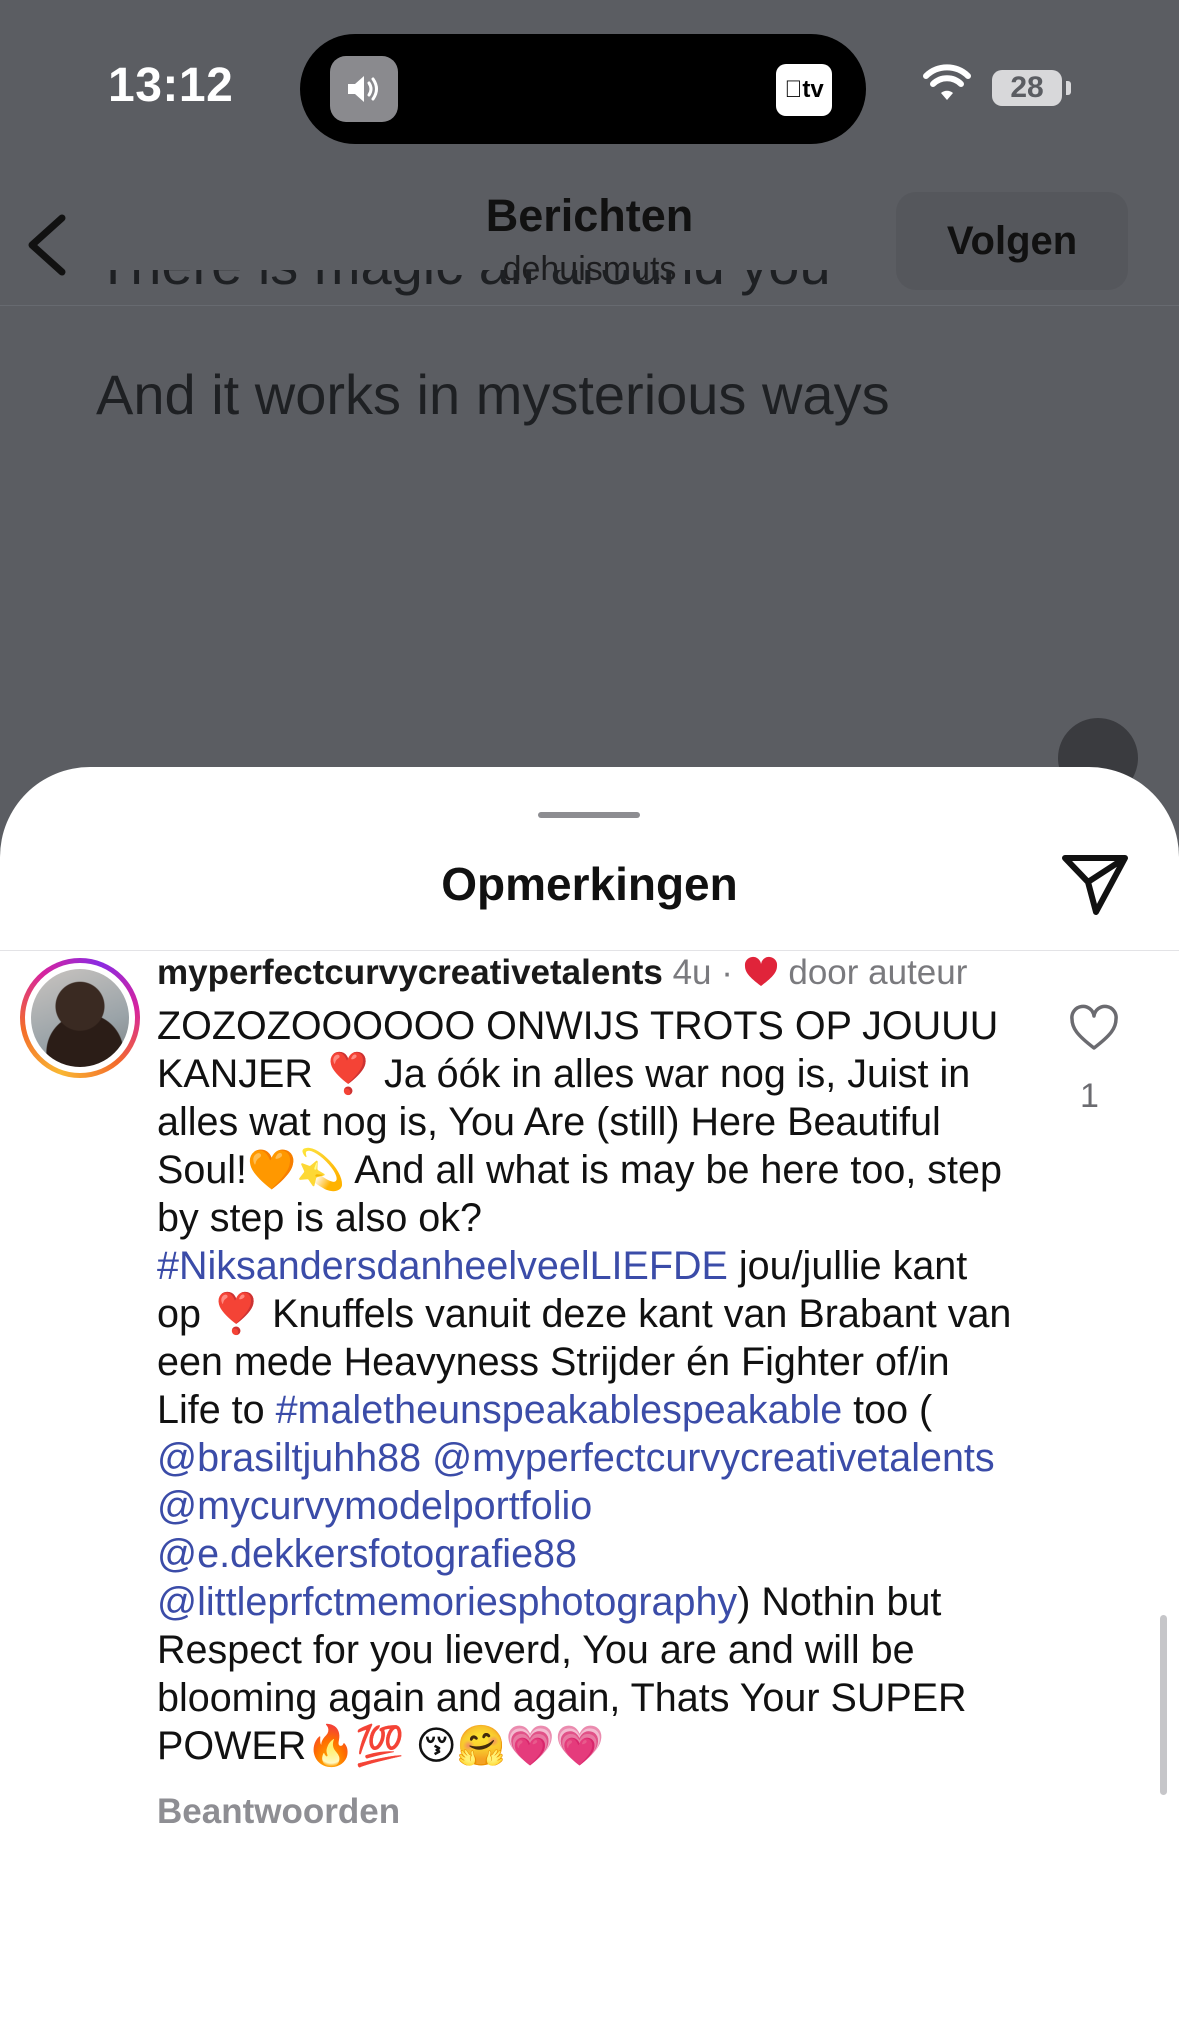 The height and width of the screenshot is (2033, 1179). Describe the element at coordinates (559, 1410) in the screenshot. I see `hashtag-link: #maletheunspeakablespeakable` at that location.